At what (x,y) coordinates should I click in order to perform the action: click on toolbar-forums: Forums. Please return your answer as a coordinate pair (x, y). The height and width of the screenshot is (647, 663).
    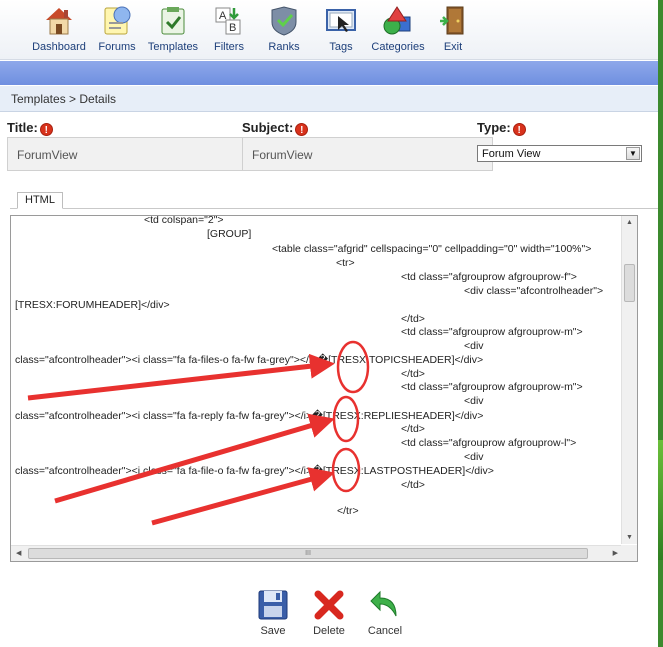
    Looking at the image, I should click on (117, 31).